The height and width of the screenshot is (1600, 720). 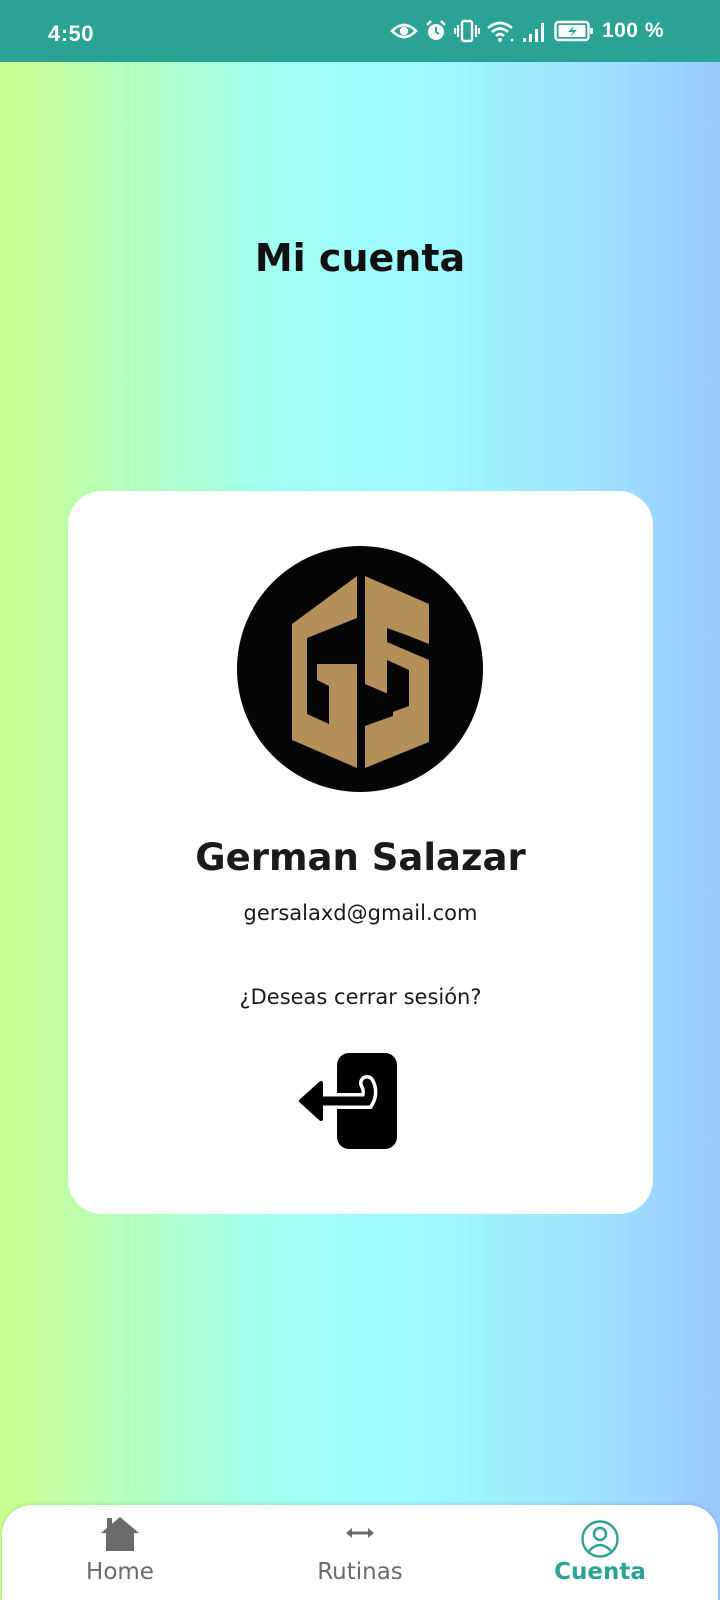 I want to click on bottom-nav: Home Rutinas Cuenta, so click(x=360, y=1552).